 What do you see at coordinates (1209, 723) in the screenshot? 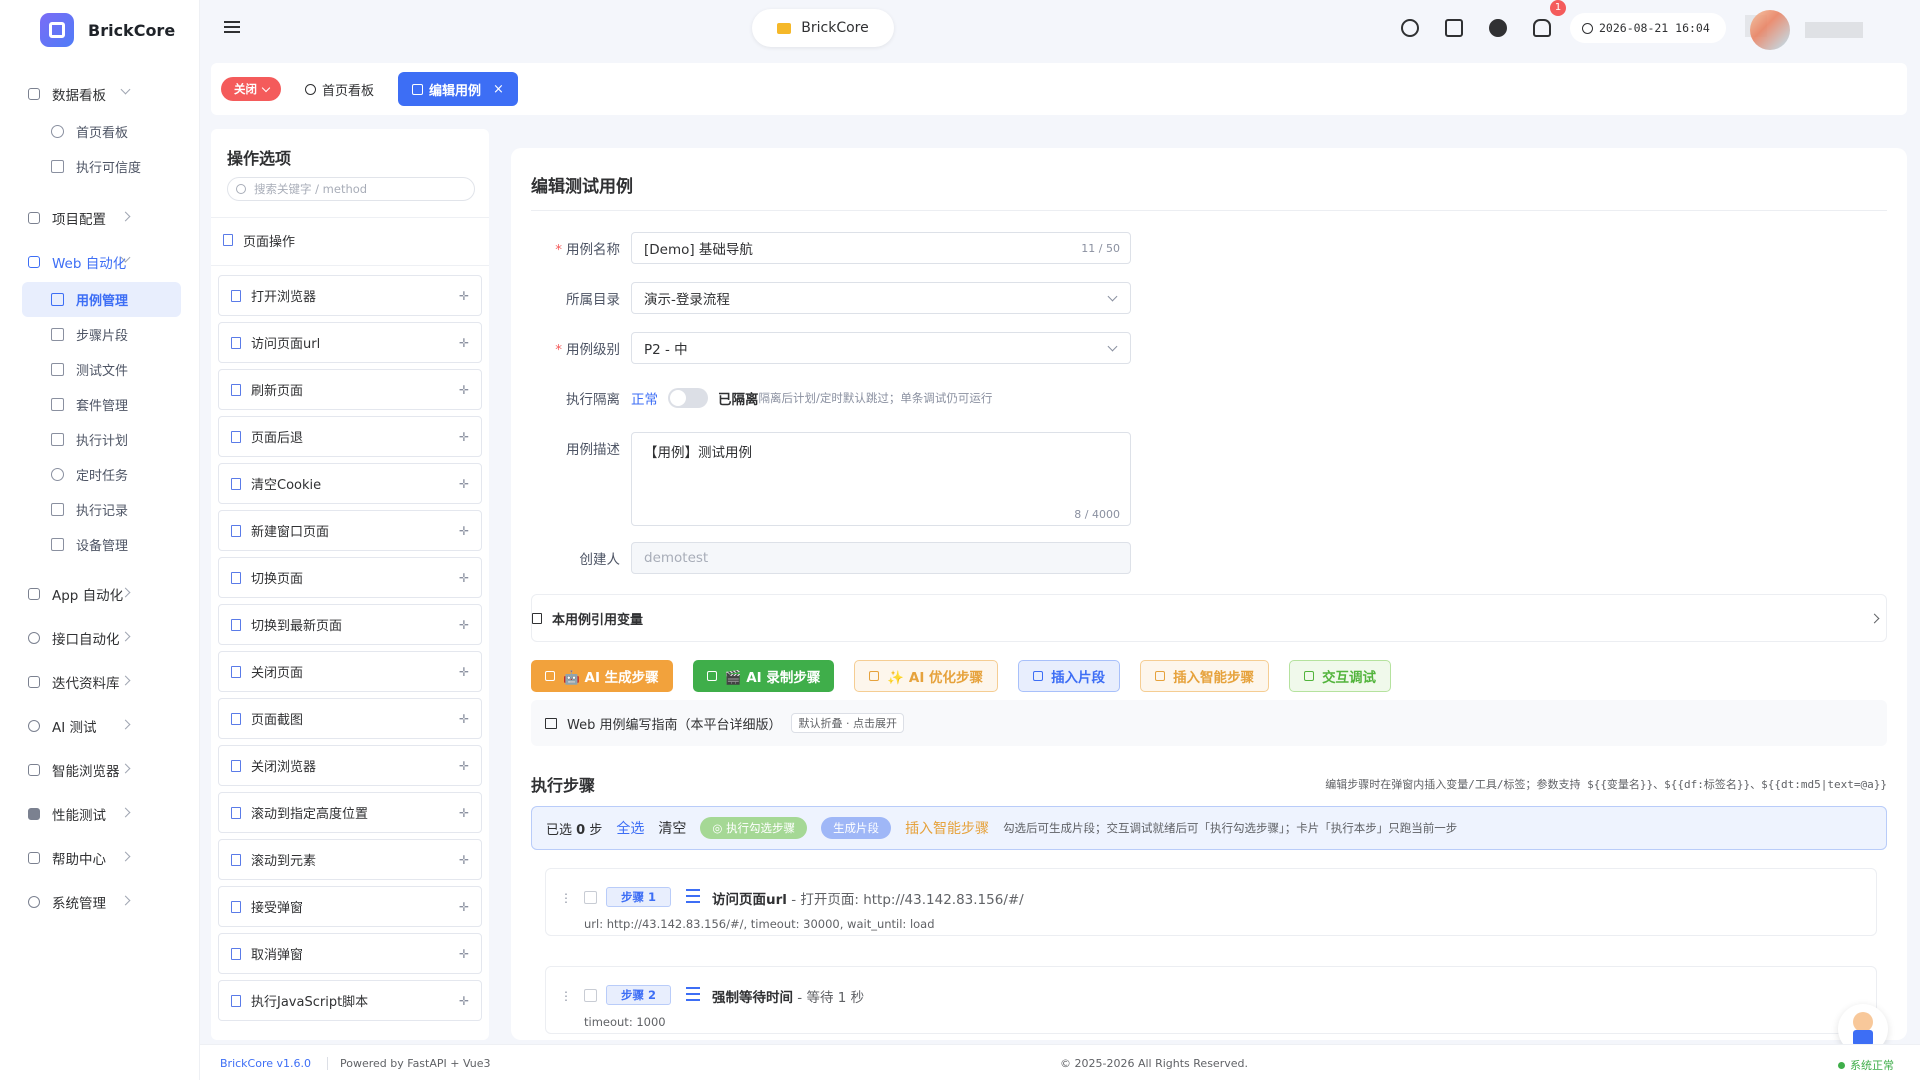
I see `writing-guide-collapse: Web 用例编写指南（本平台详细版） 默认折叠 · 点击展开` at bounding box center [1209, 723].